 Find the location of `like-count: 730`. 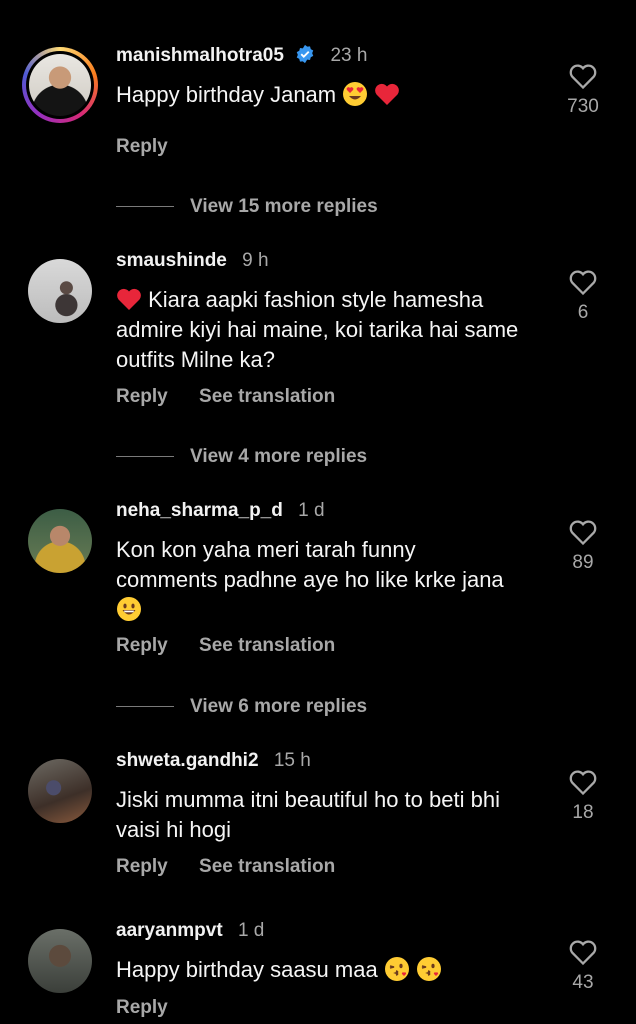

like-count: 730 is located at coordinates (583, 106).